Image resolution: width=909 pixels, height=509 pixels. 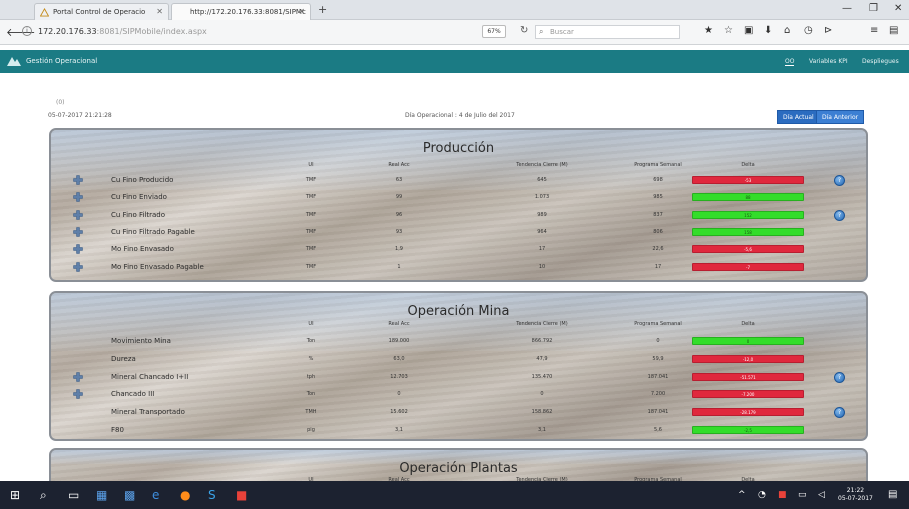 What do you see at coordinates (658, 266) in the screenshot?
I see `cell-programa: 17` at bounding box center [658, 266].